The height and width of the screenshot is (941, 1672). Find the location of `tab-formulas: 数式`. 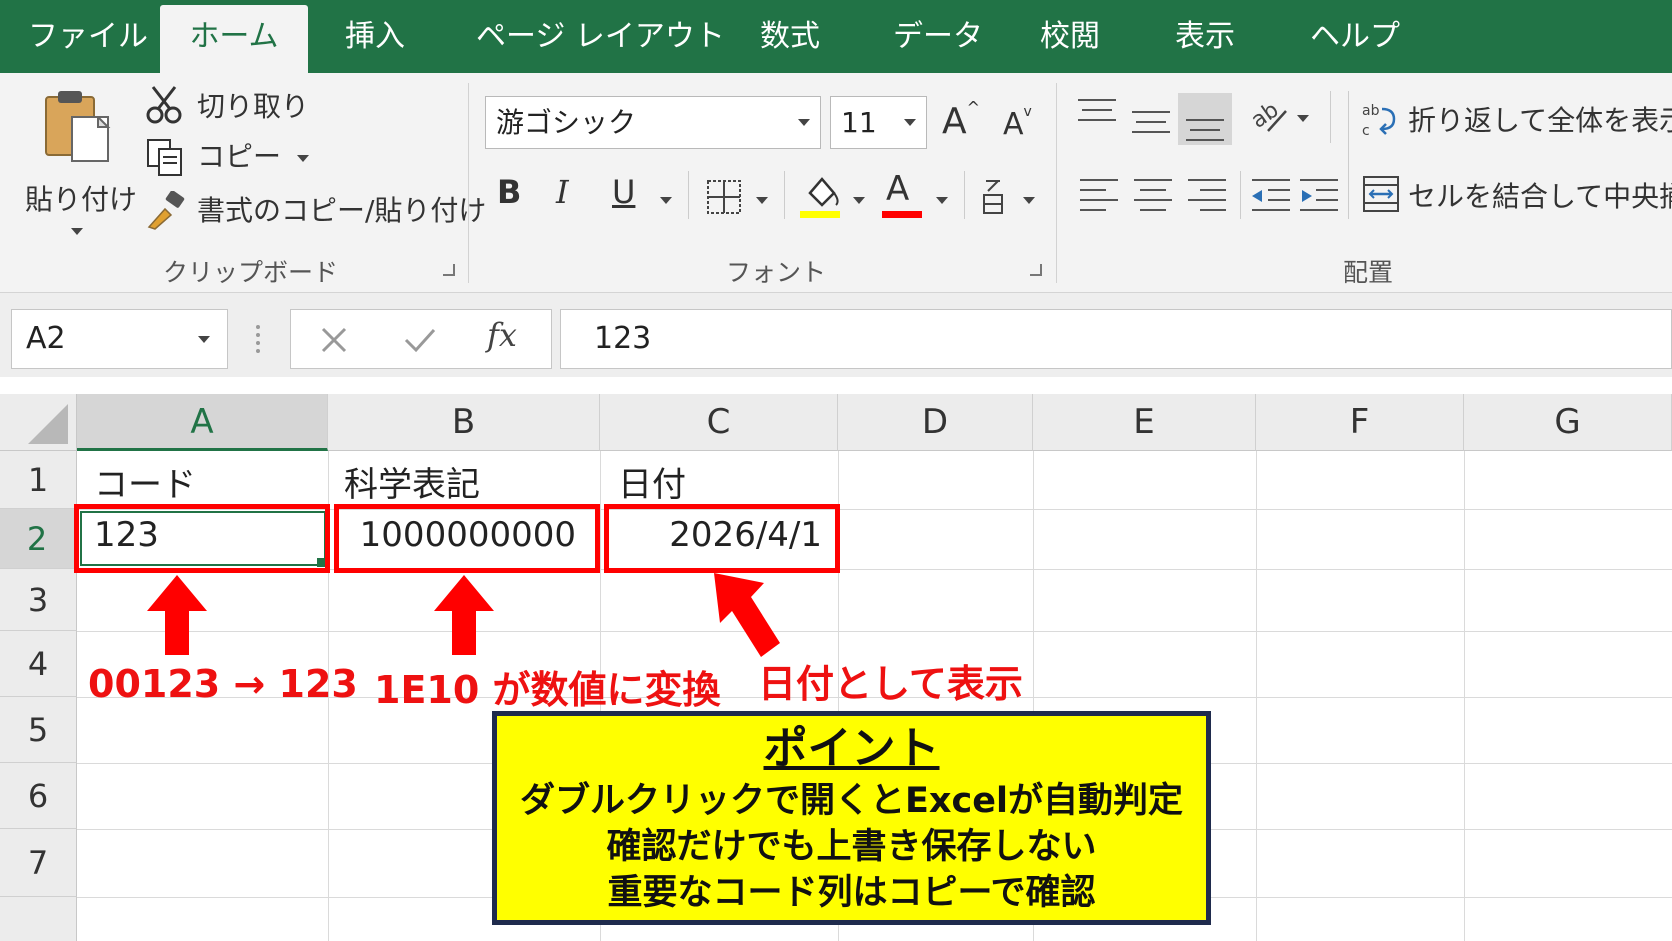

tab-formulas: 数式 is located at coordinates (790, 36).